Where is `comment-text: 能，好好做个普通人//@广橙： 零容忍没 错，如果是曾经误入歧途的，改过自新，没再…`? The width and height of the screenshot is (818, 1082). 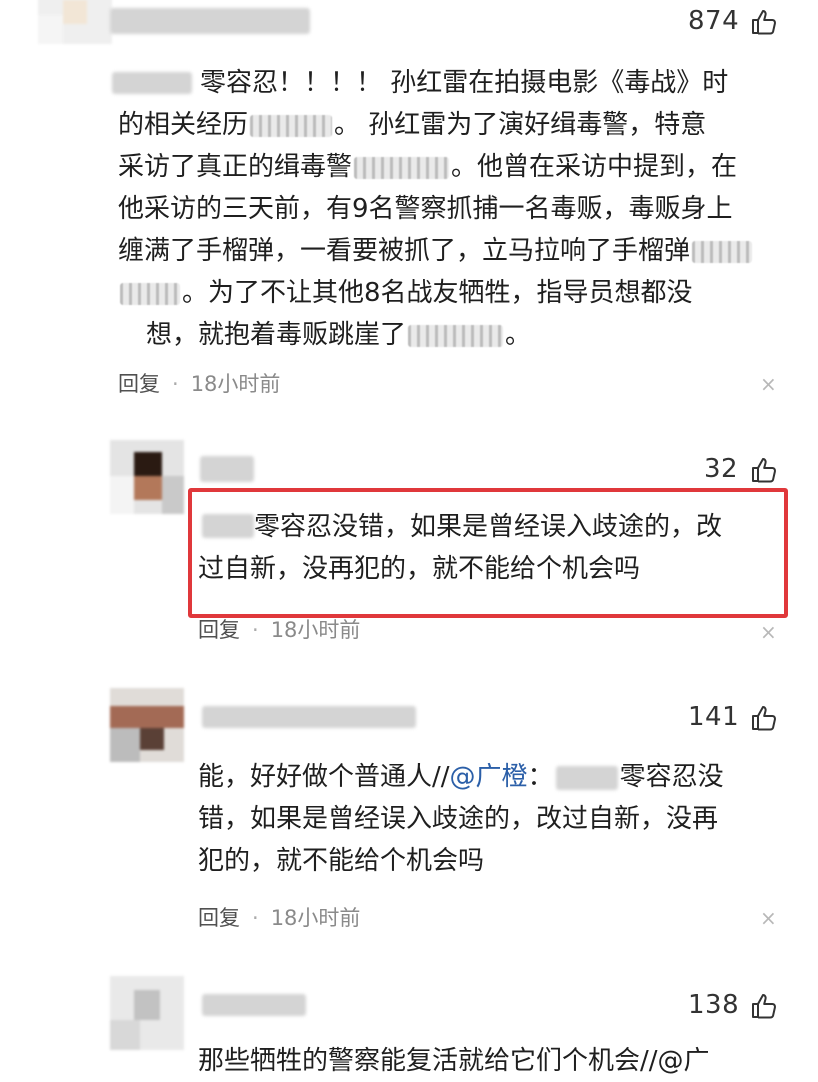
comment-text: 能，好好做个普通人//@广橙： 零容忍没 错，如果是曾经误入歧途的，改过自新，没再… is located at coordinates (461, 819).